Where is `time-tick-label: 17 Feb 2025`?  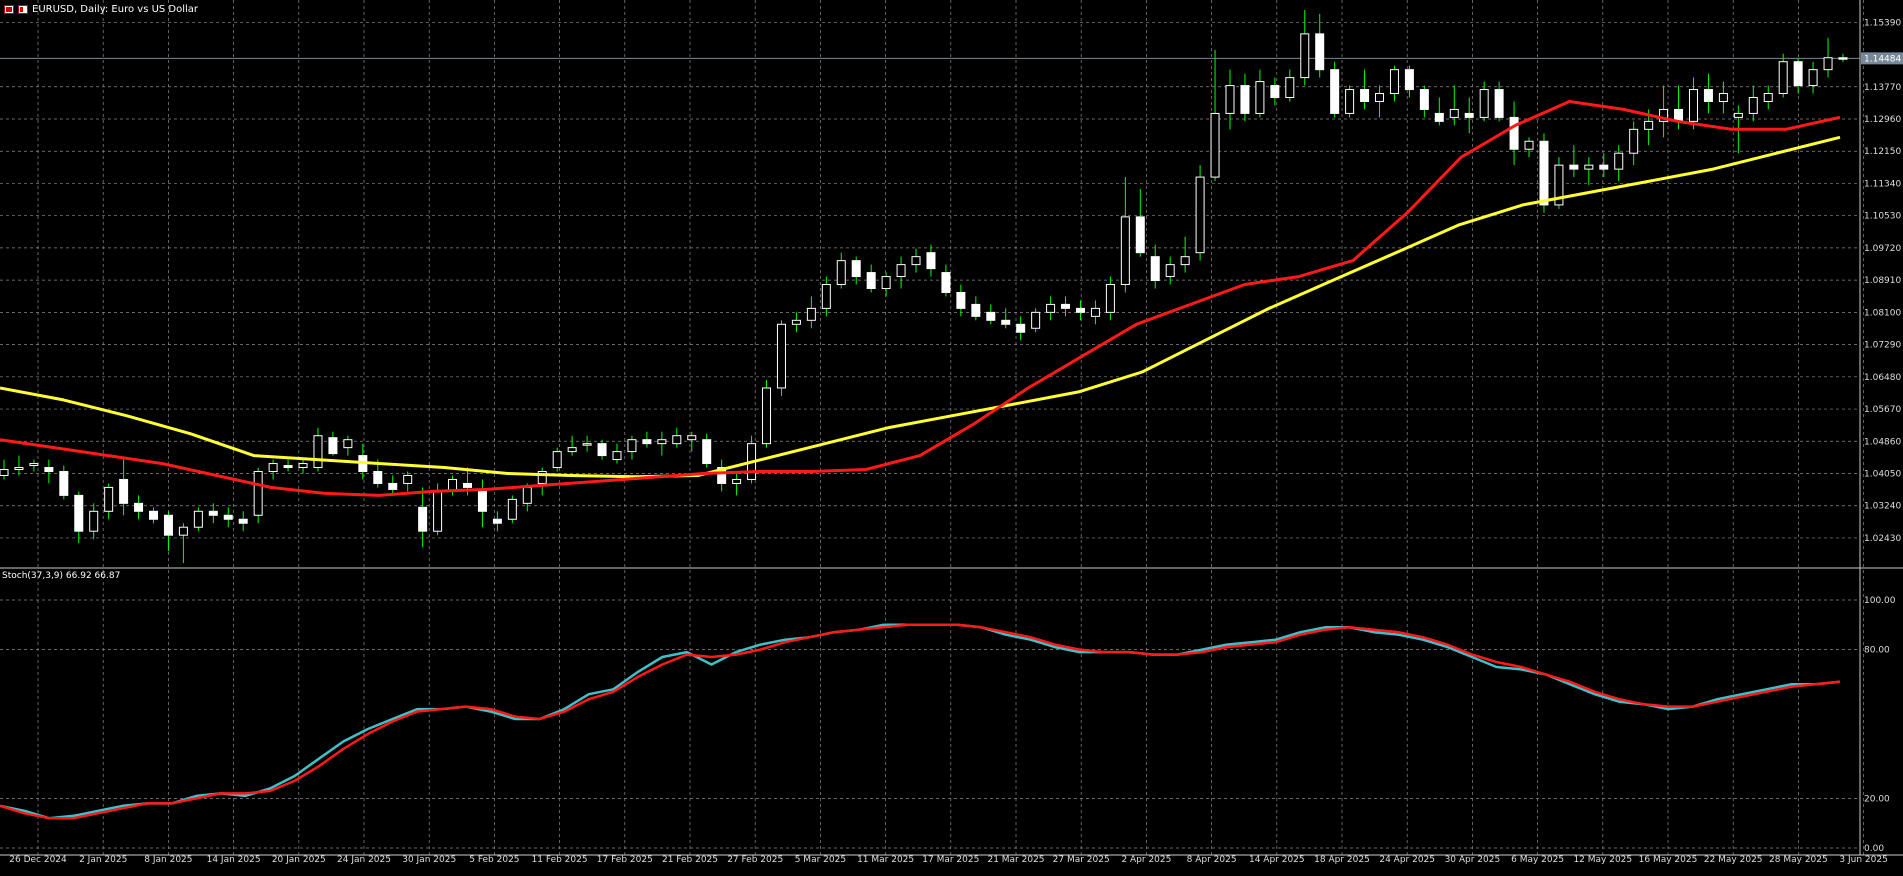
time-tick-label: 17 Feb 2025 is located at coordinates (625, 860).